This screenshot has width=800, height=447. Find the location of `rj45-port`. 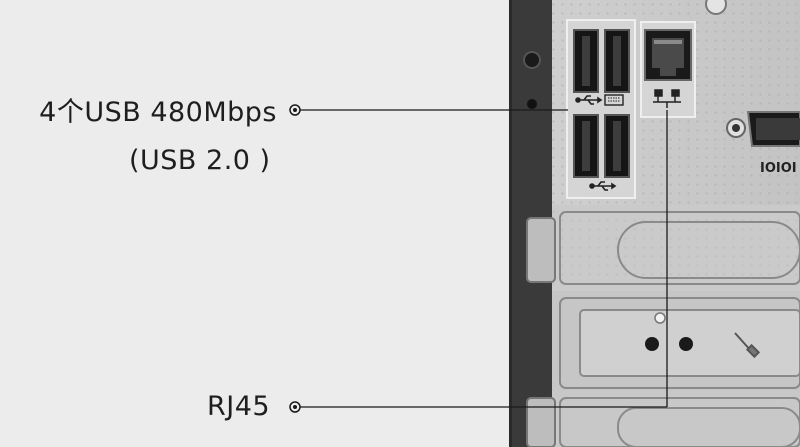

rj45-port is located at coordinates (668, 55).